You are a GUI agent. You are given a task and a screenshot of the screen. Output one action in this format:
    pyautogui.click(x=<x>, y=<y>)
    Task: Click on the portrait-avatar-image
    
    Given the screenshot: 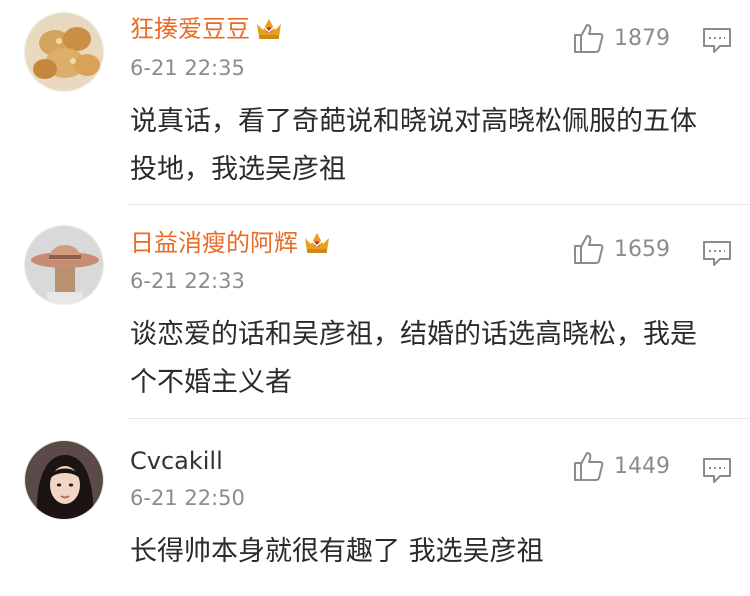 What is the action you would take?
    pyautogui.click(x=64, y=480)
    